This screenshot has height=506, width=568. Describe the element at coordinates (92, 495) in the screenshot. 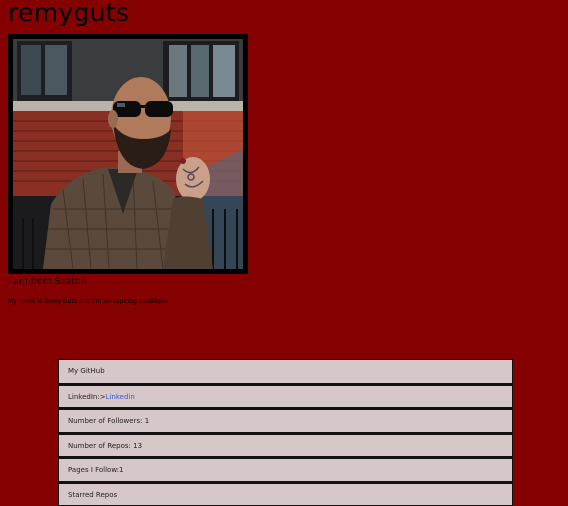

I see `starred-label: Starred Repos` at that location.